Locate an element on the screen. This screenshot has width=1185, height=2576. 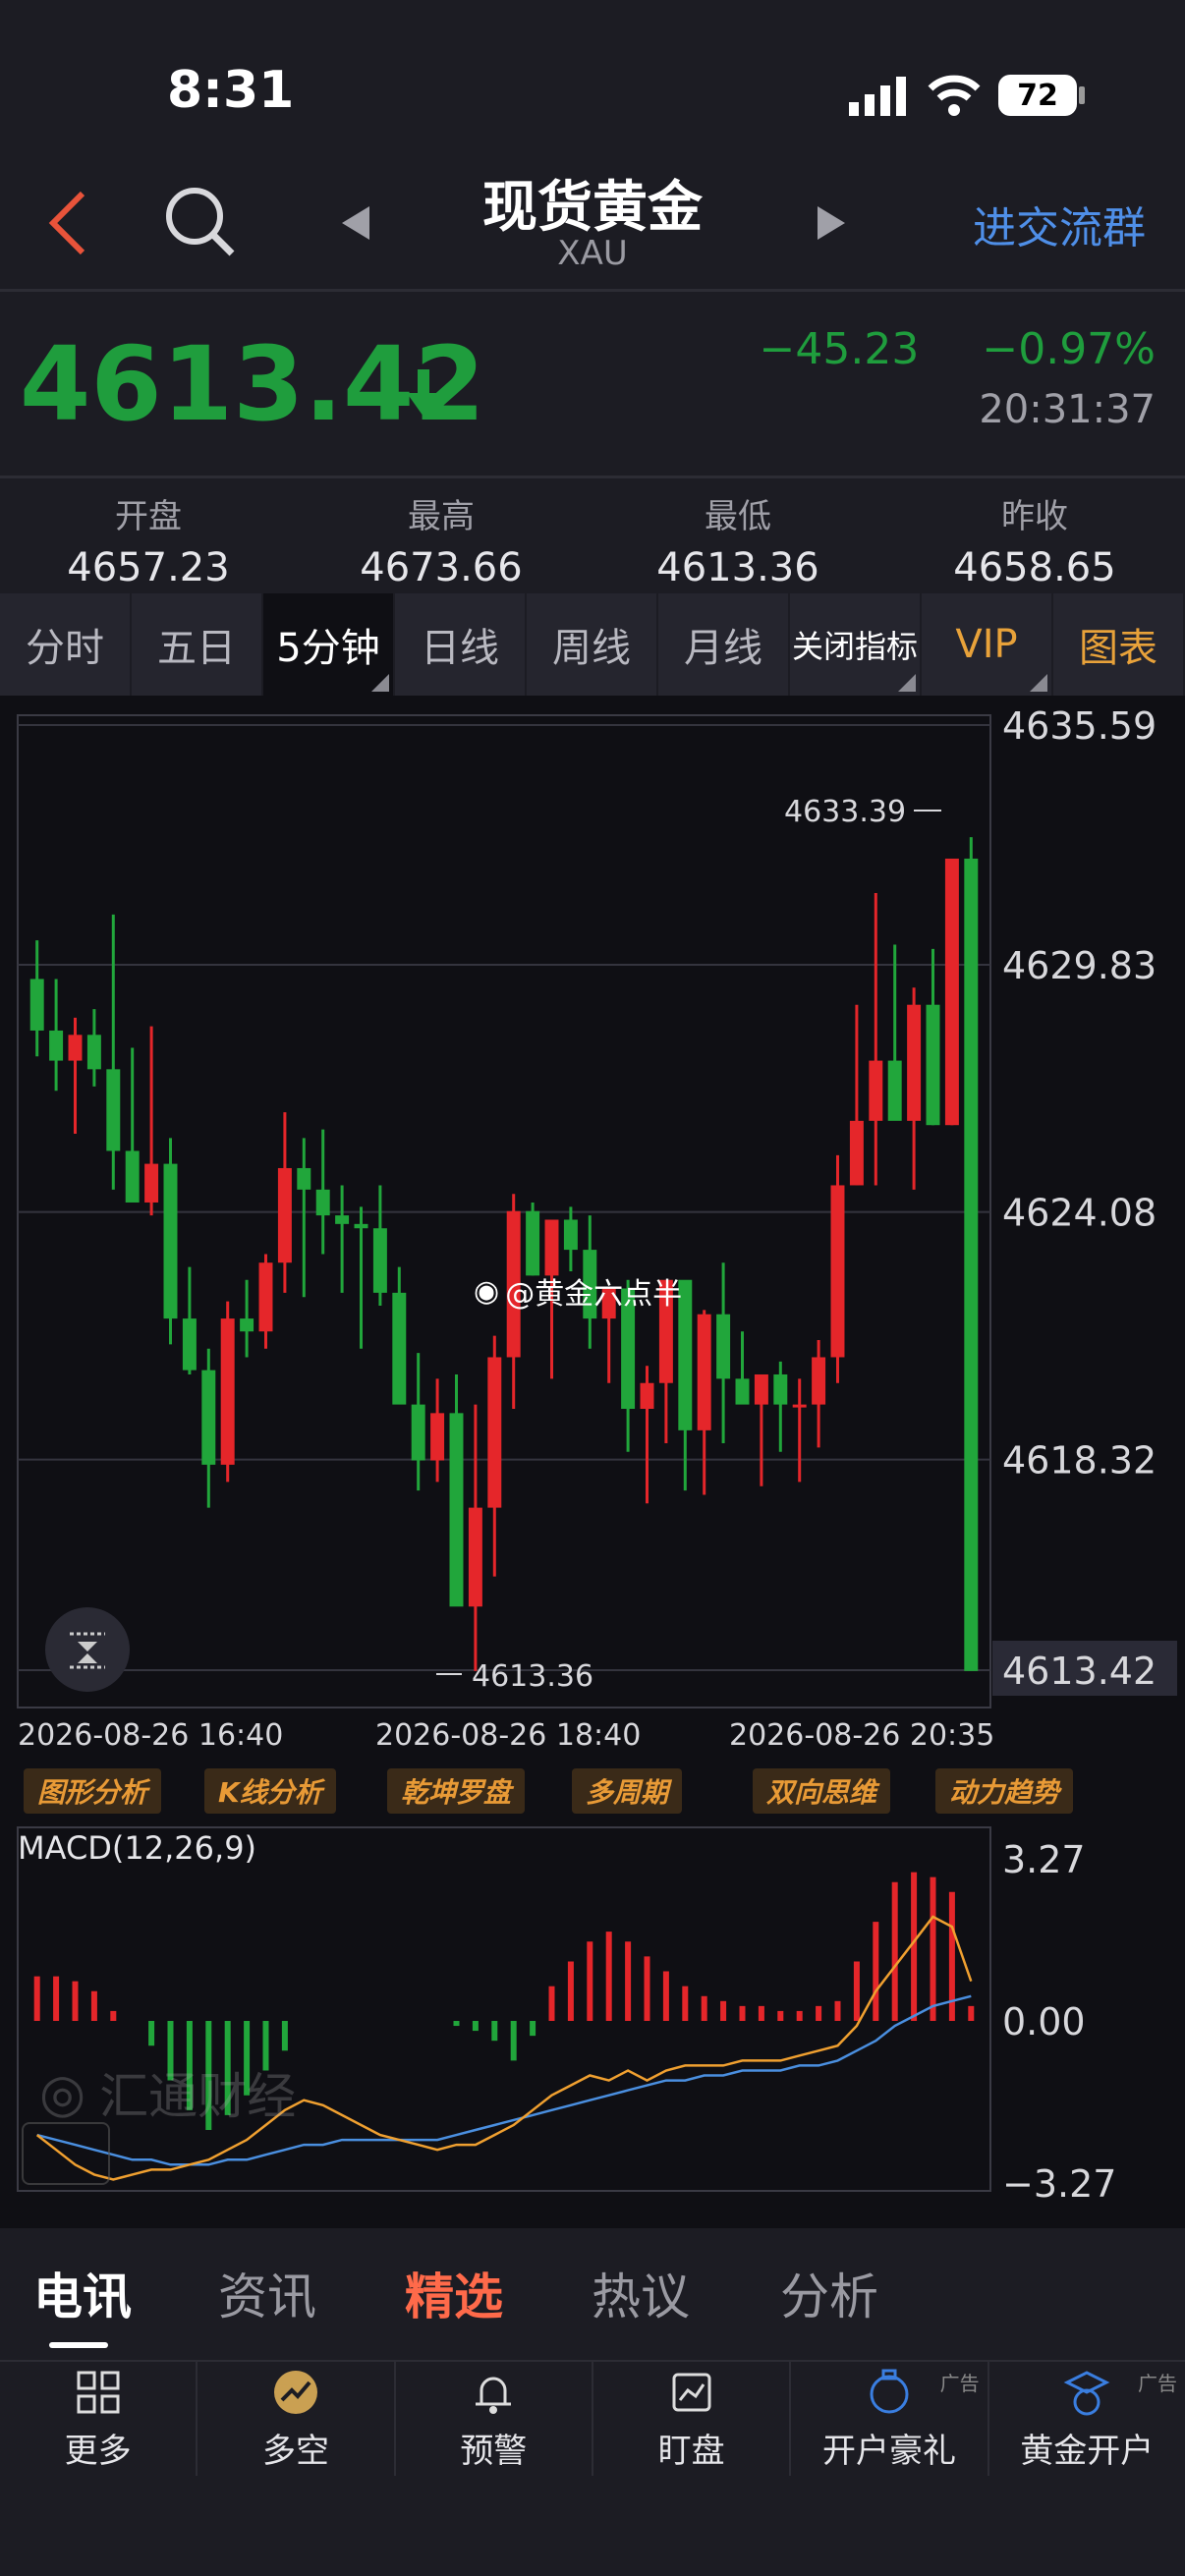
grid-icon is located at coordinates (99, 2392).